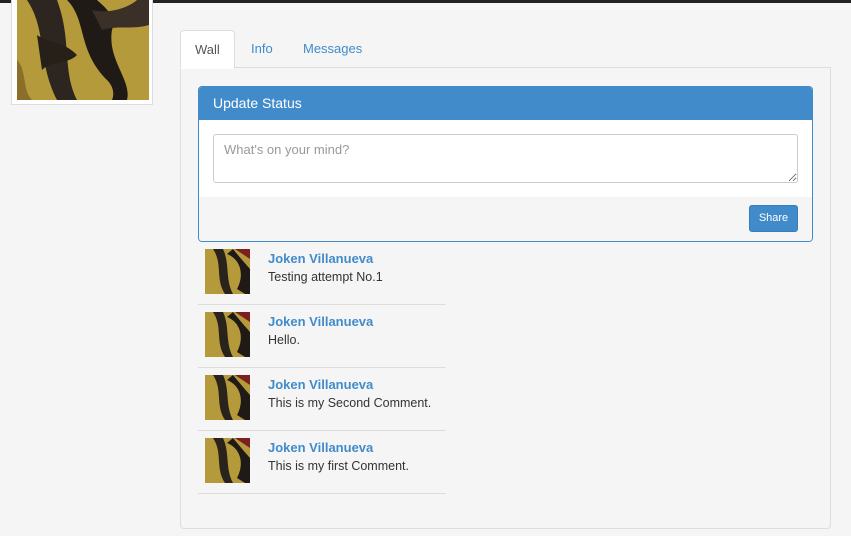 The width and height of the screenshot is (851, 536). What do you see at coordinates (325, 277) in the screenshot?
I see `comment-text: Testing attempt No.1` at bounding box center [325, 277].